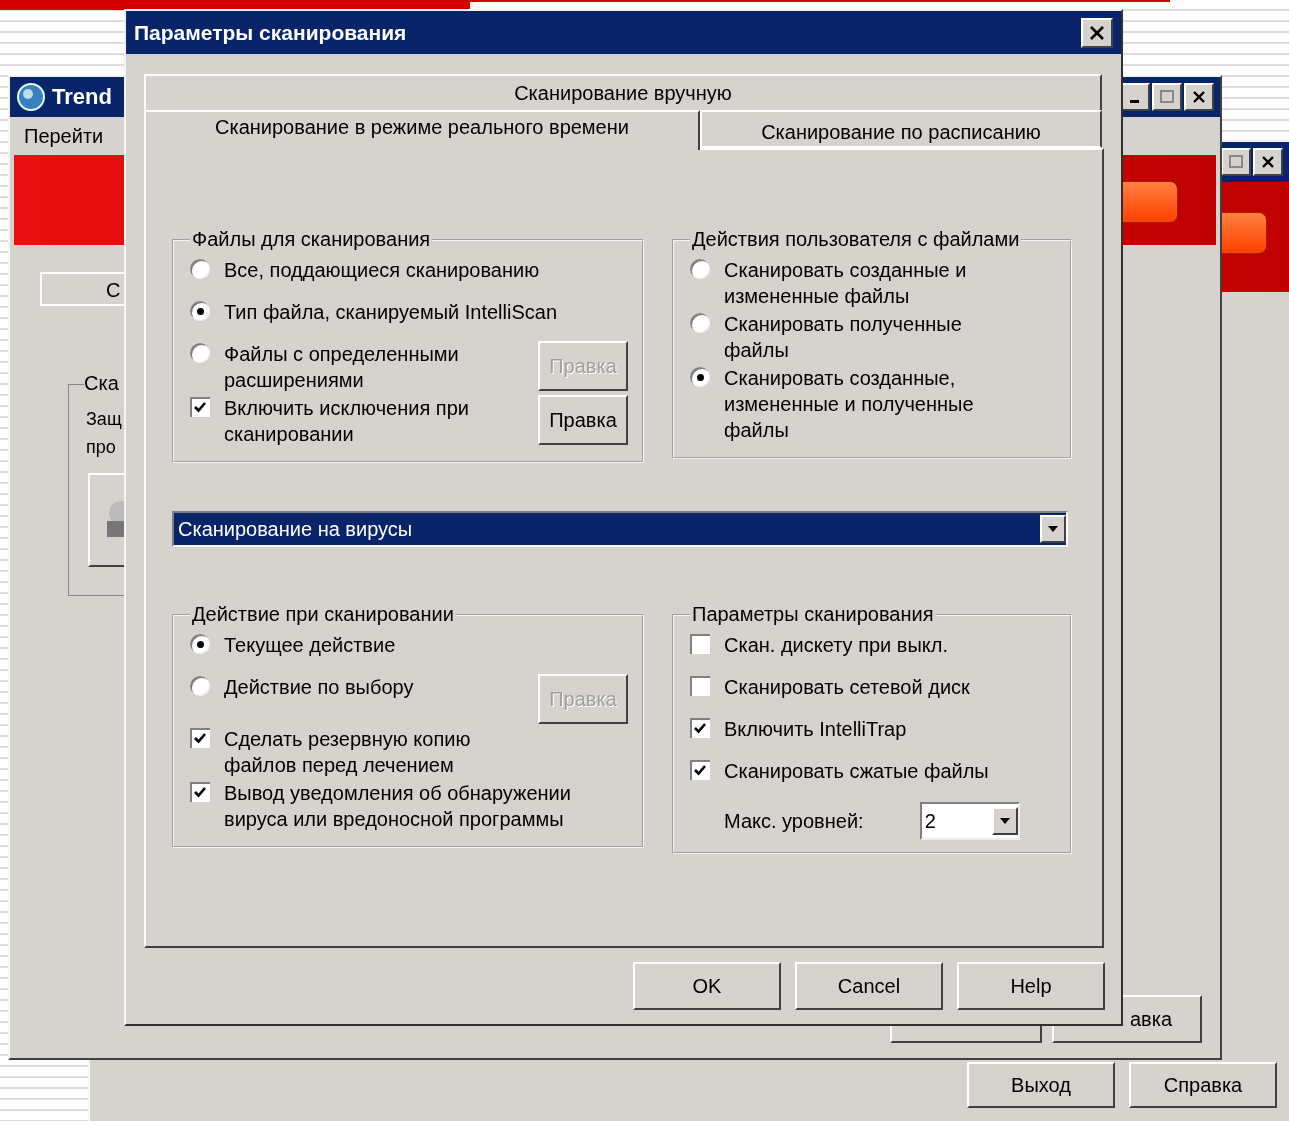 Image resolution: width=1289 pixels, height=1121 pixels. Describe the element at coordinates (707, 986) in the screenshot. I see `dialog-button: OK` at that location.